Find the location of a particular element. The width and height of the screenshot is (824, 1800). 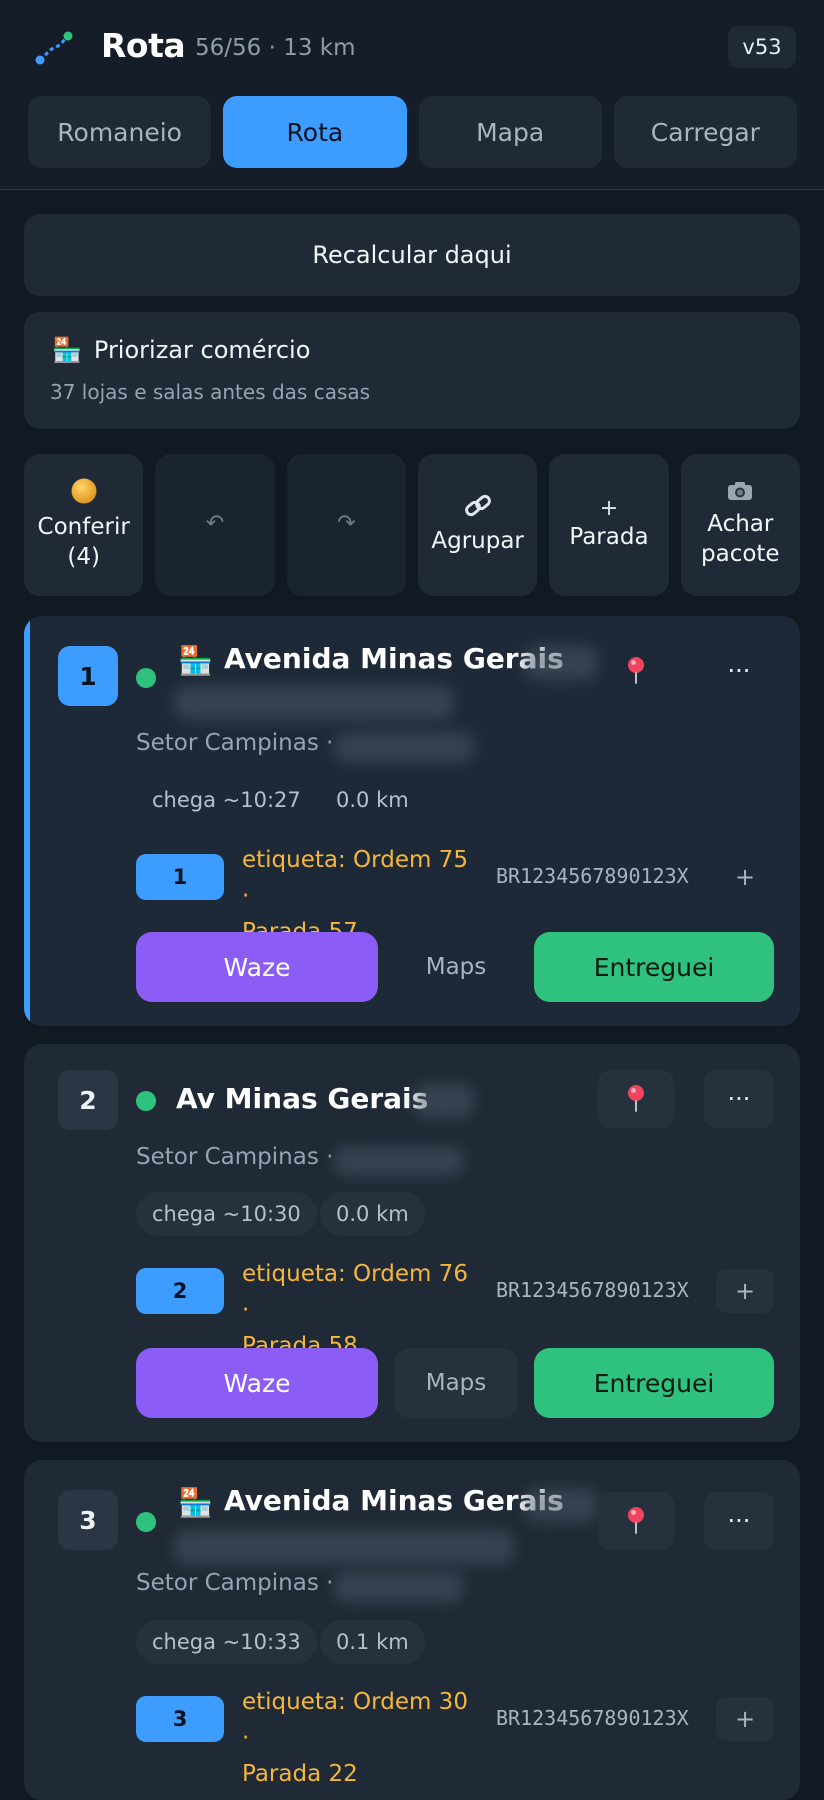

label-order: etiqueta: Ordem 76 · is located at coordinates (355, 1292).